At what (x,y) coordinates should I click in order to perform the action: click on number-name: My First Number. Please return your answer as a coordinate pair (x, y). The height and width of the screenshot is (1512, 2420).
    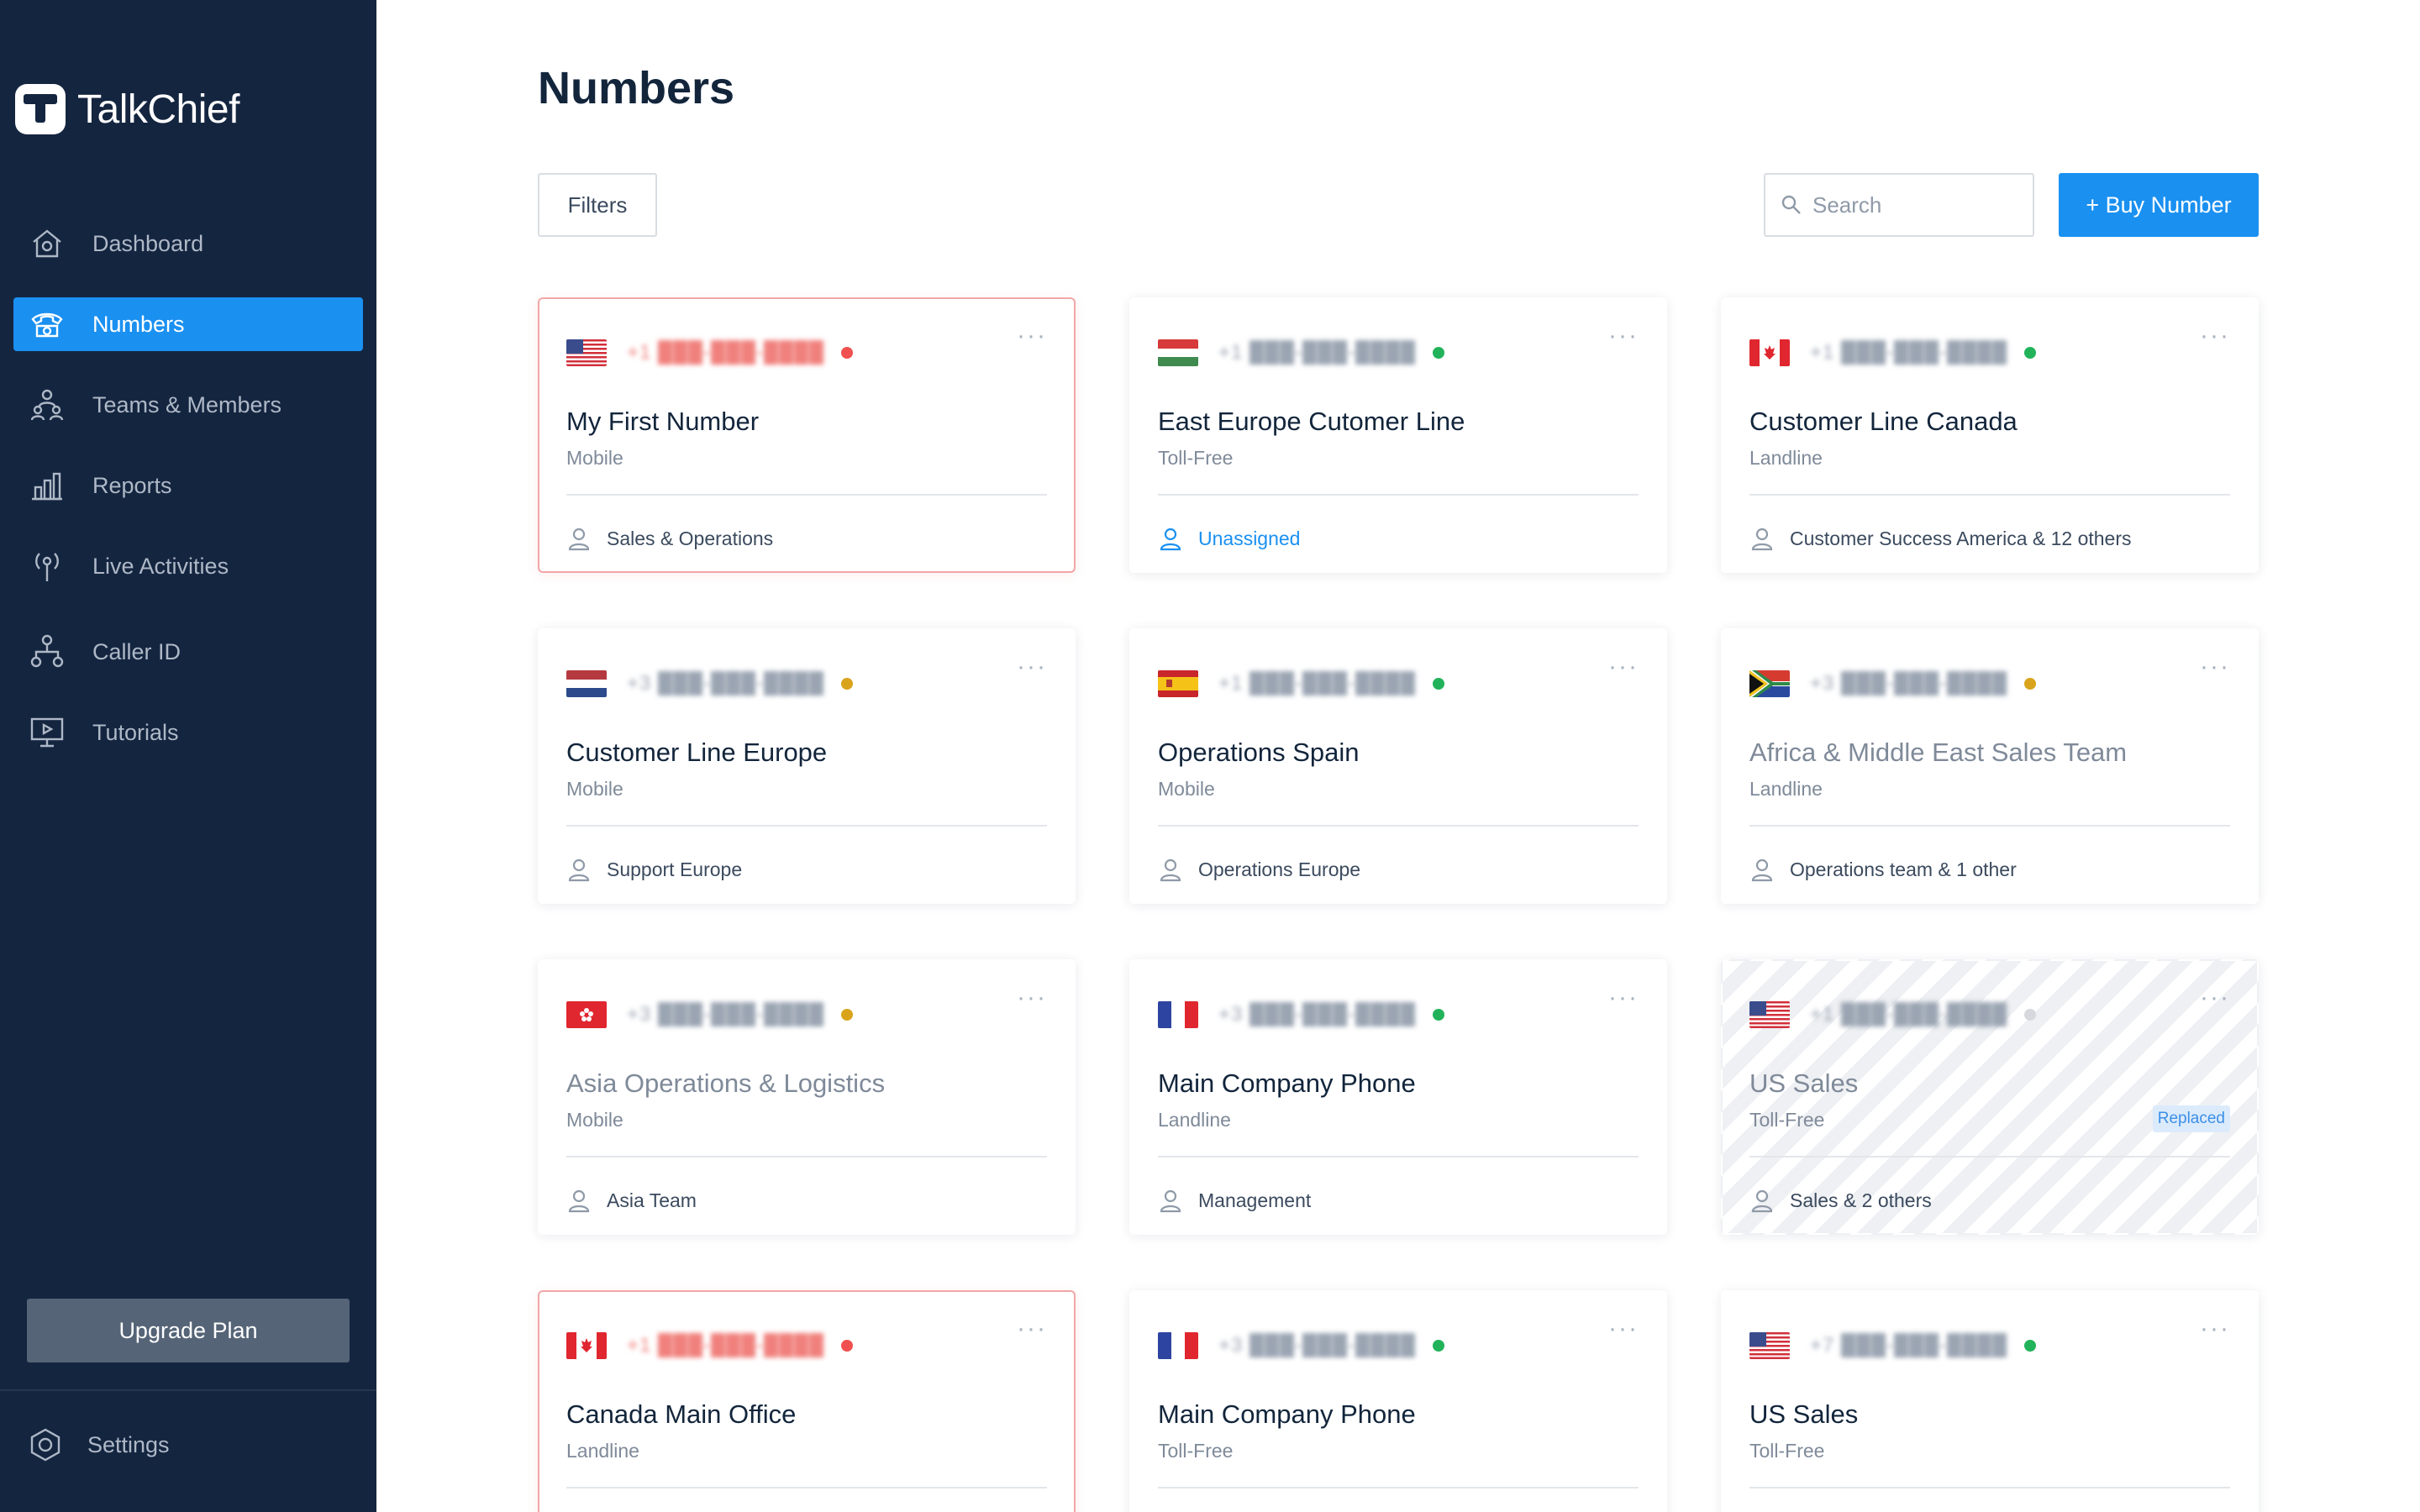
    Looking at the image, I should click on (662, 422).